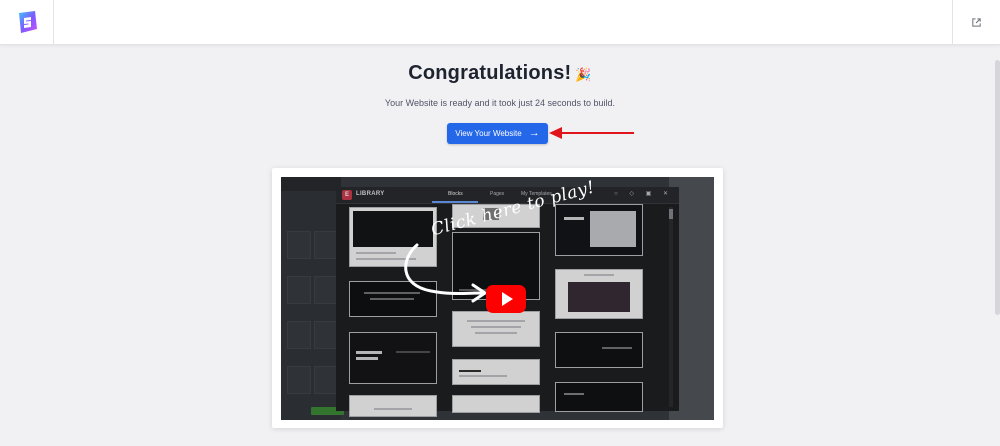 Image resolution: width=1000 pixels, height=446 pixels. I want to click on page-title-text: Congratulations!, so click(490, 73).